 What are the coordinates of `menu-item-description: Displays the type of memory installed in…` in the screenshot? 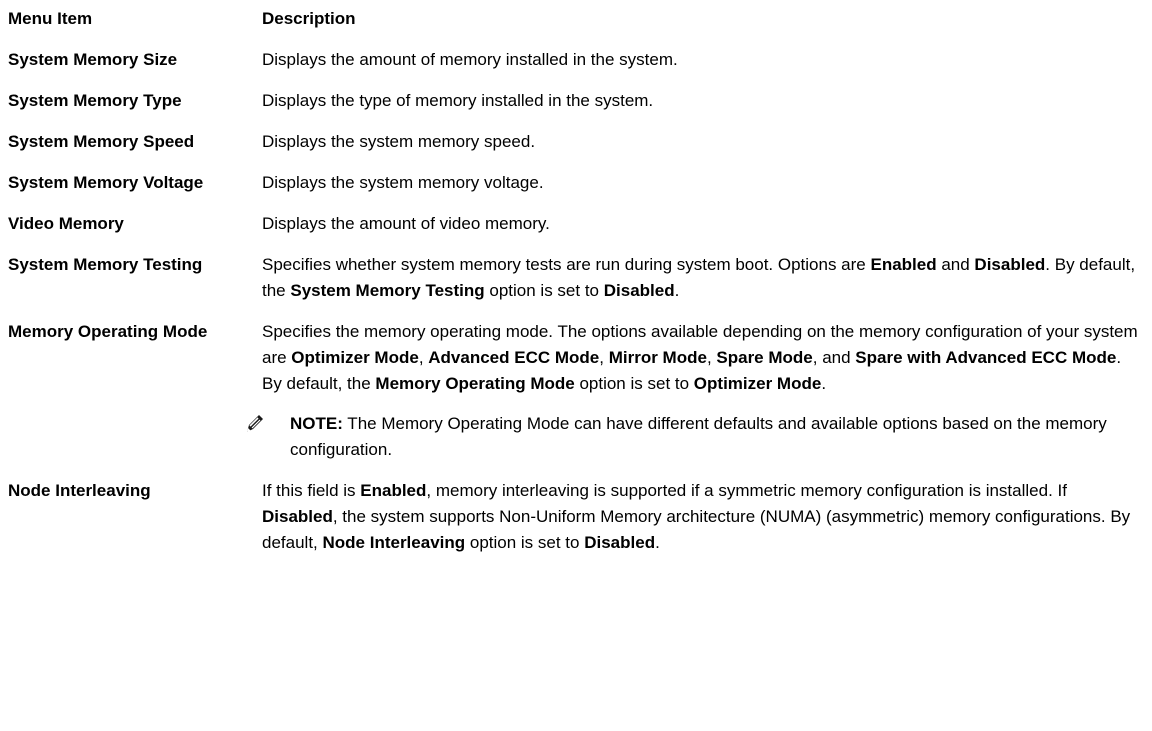 It's located at (703, 101).